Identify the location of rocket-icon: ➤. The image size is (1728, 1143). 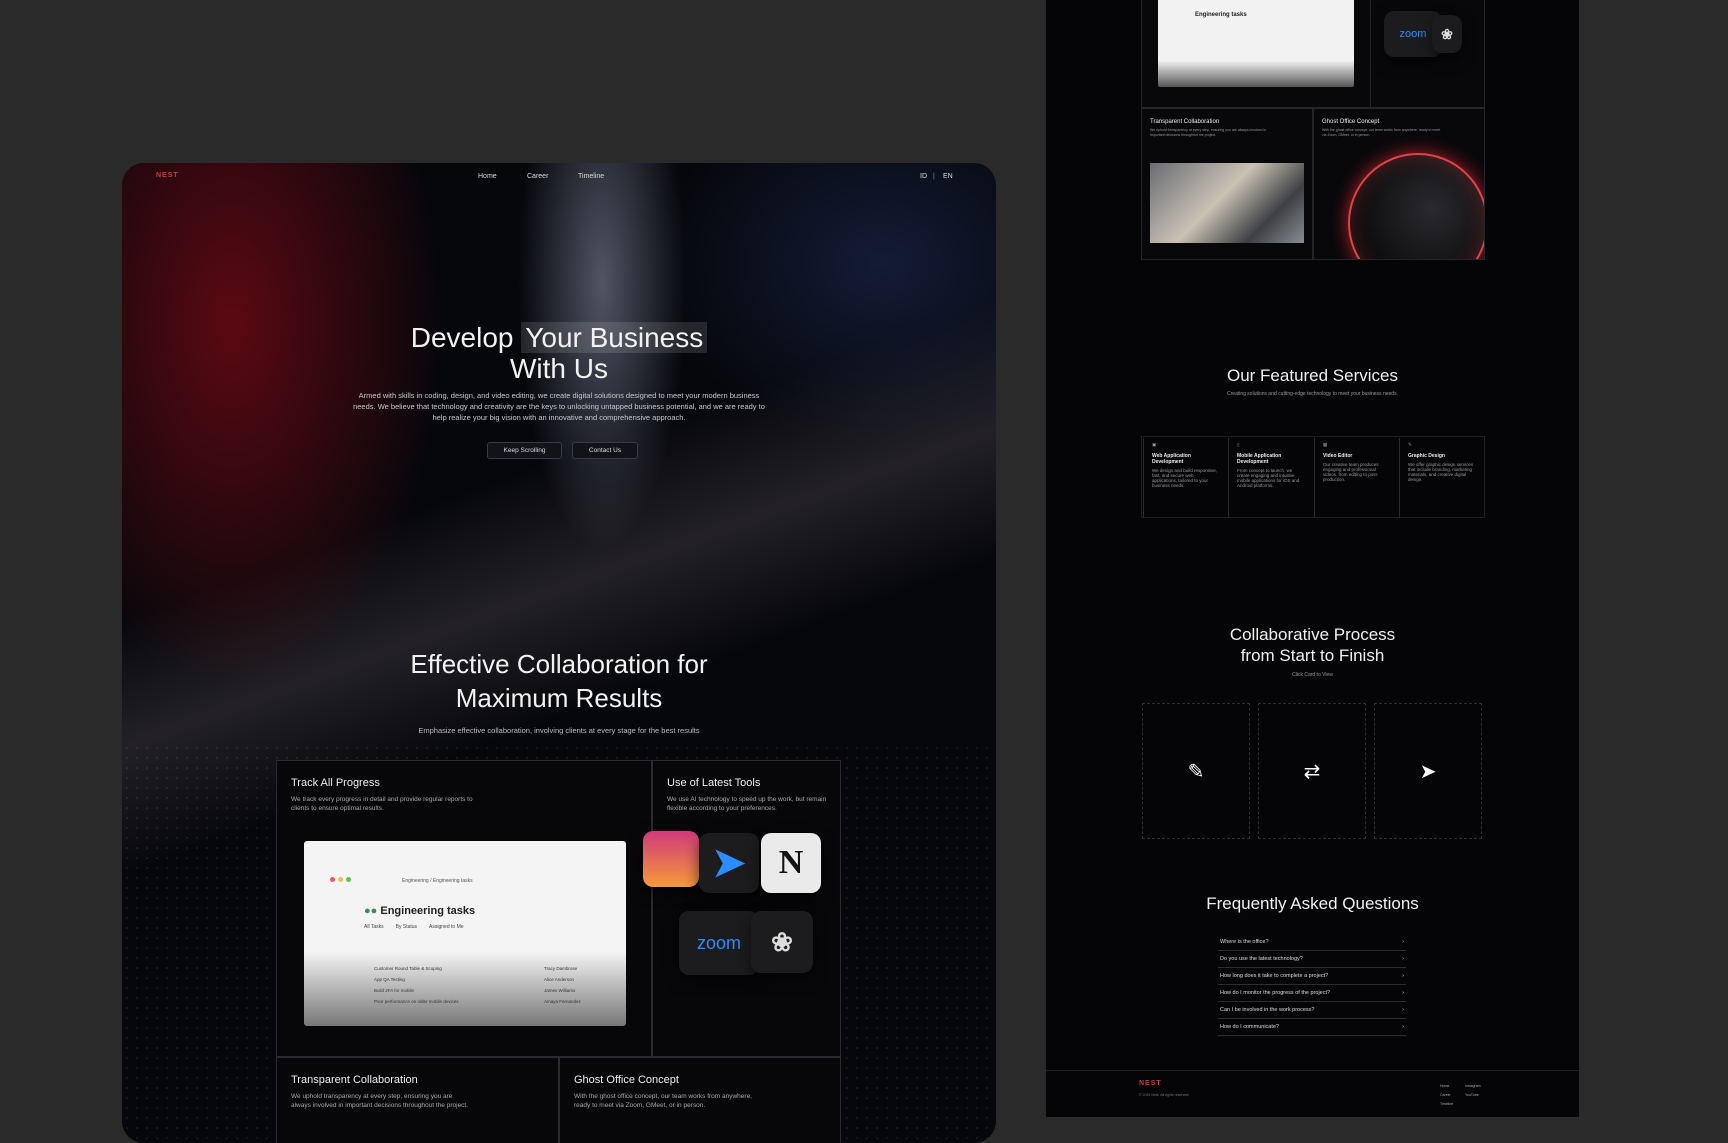
(1428, 771).